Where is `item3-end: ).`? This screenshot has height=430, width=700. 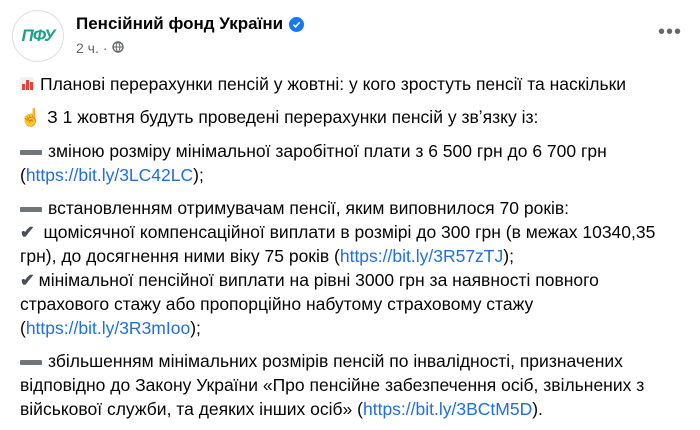
item3-end: ). is located at coordinates (537, 409).